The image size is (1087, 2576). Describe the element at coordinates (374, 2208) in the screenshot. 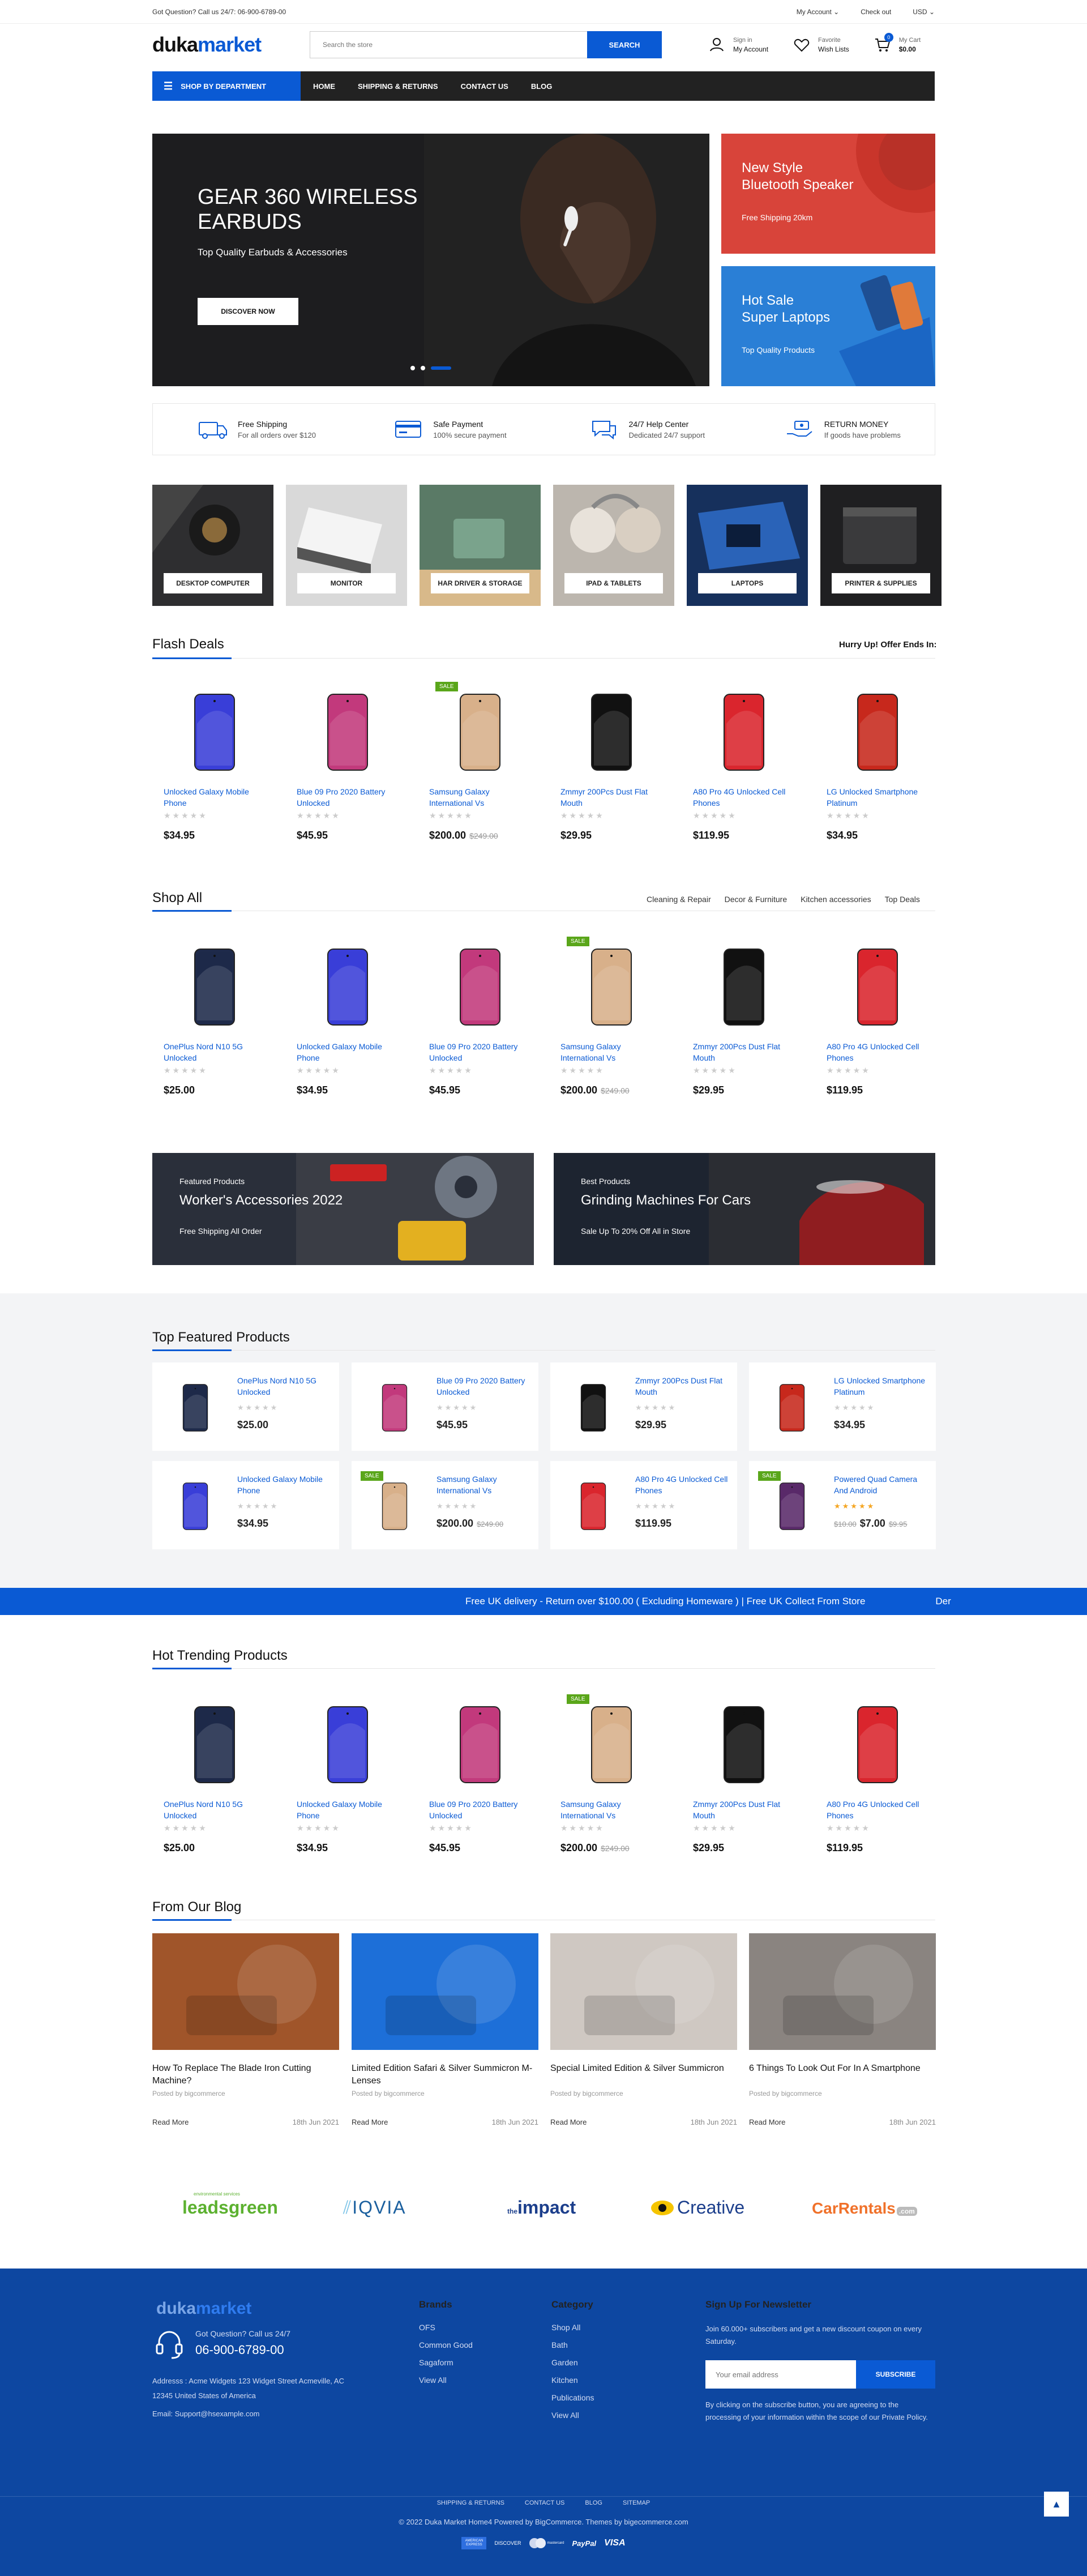

I see `brand-iqvia: ⫽IQVIA` at that location.